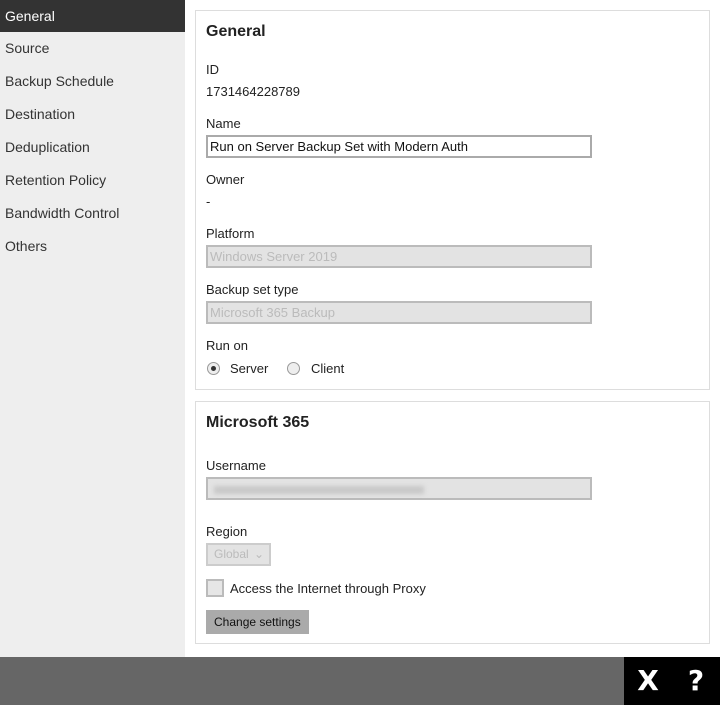 This screenshot has width=720, height=705. Describe the element at coordinates (360, 681) in the screenshot. I see `footer-bar: X ?` at that location.